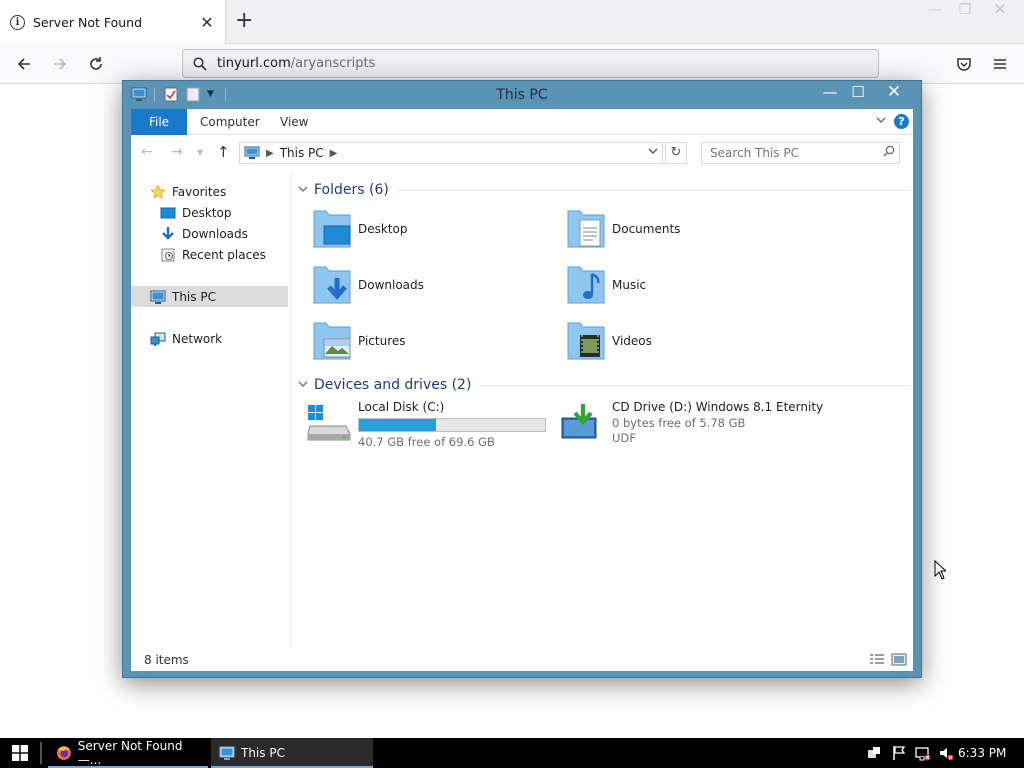  What do you see at coordinates (858, 93) in the screenshot?
I see `maximize-icon: ☐` at bounding box center [858, 93].